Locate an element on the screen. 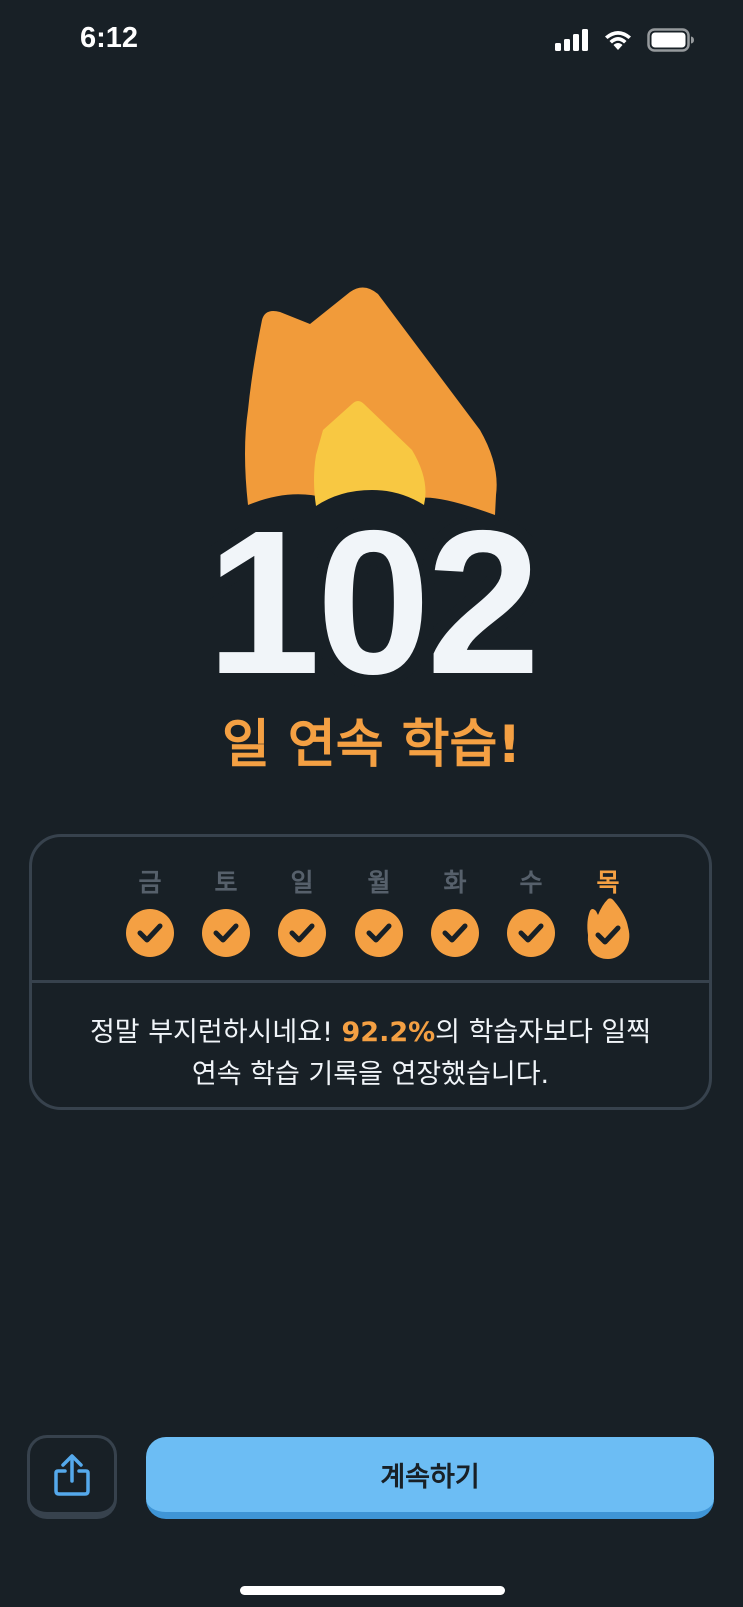  share-icon is located at coordinates (72, 1475).